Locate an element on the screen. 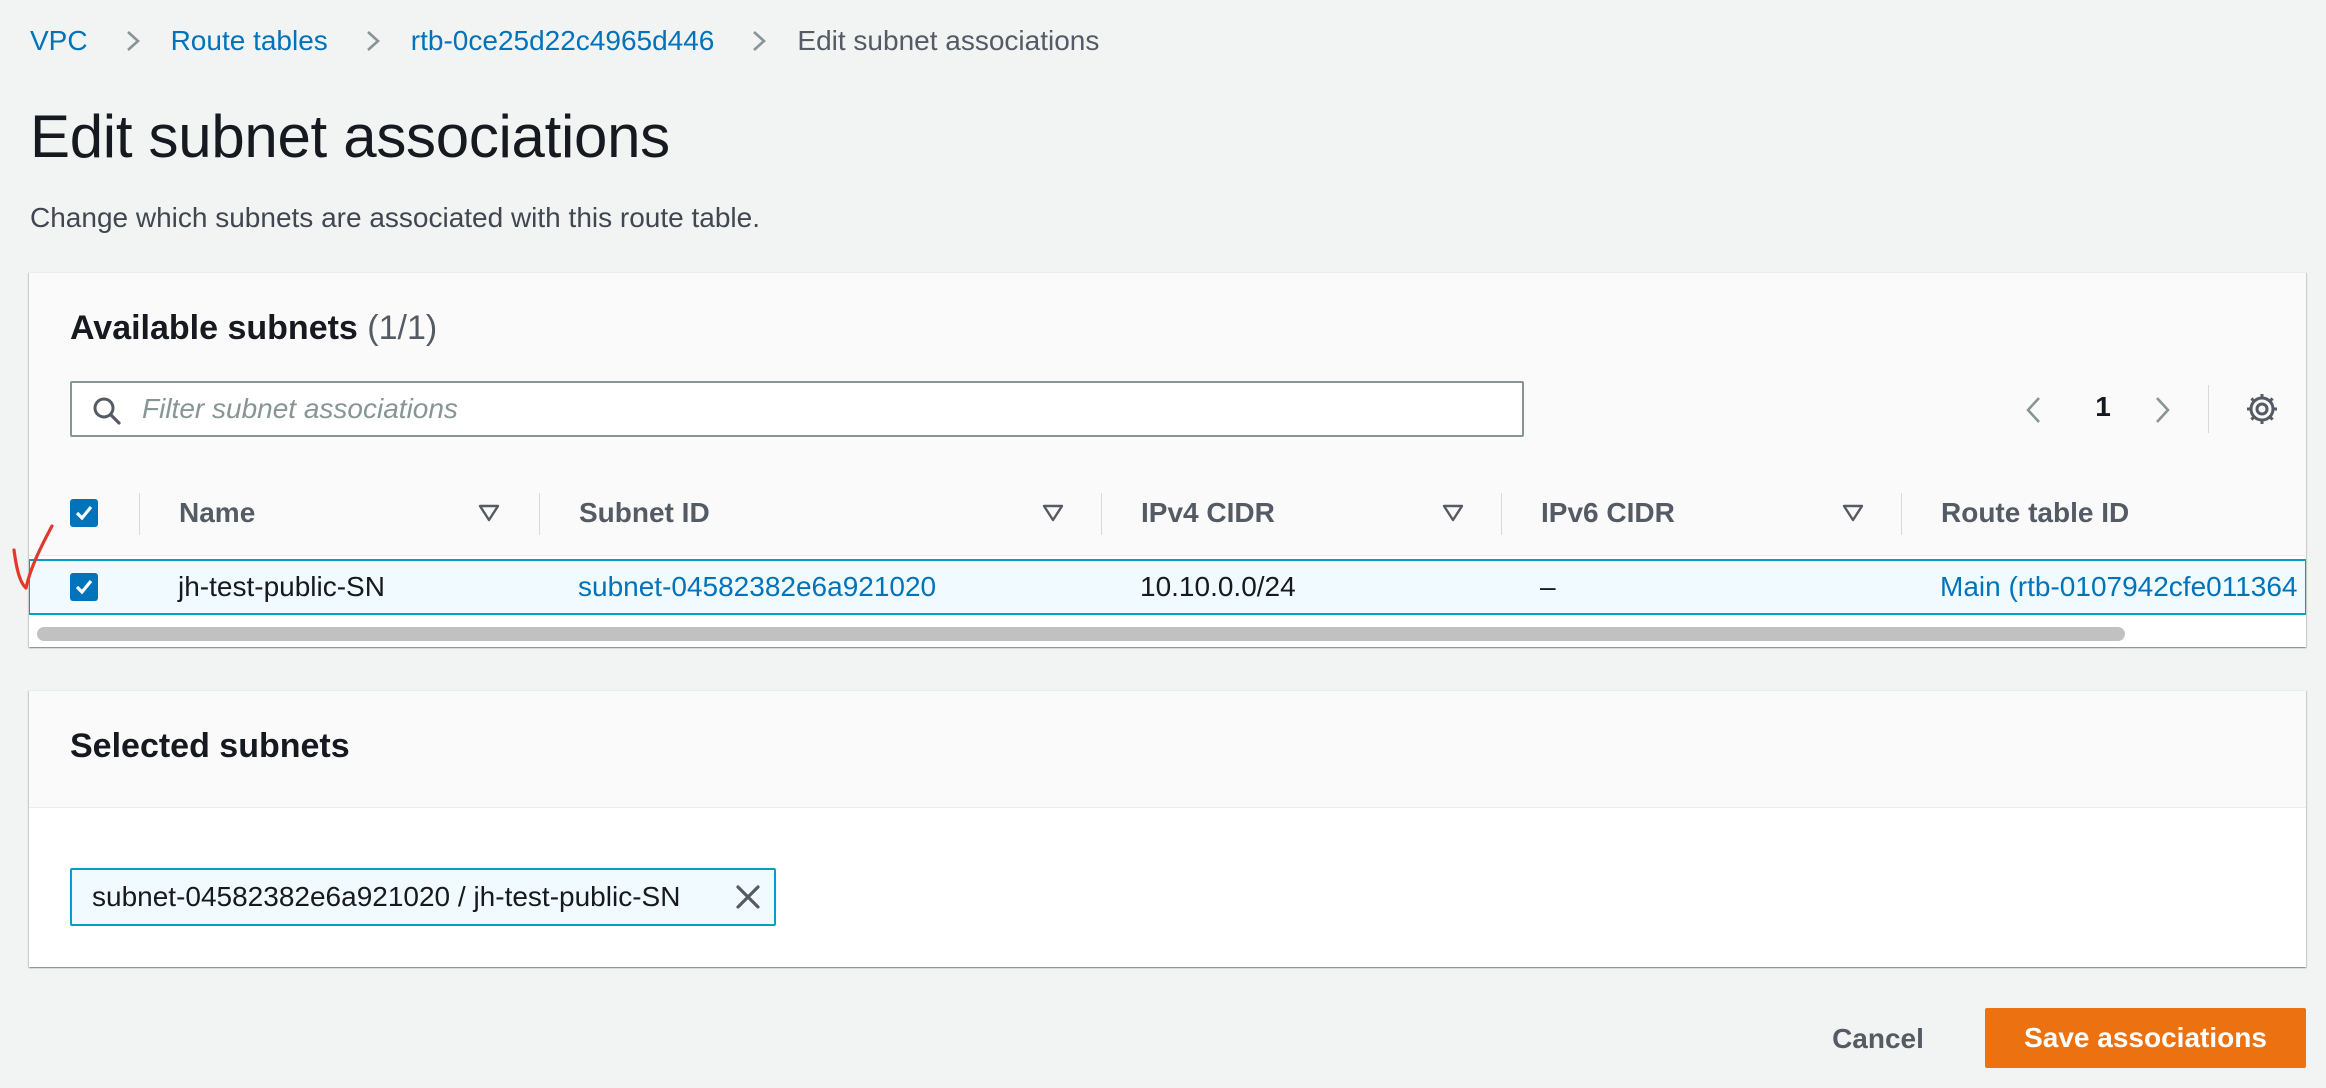  available-subnets-title: Available subnets (1/1) is located at coordinates (253, 328).